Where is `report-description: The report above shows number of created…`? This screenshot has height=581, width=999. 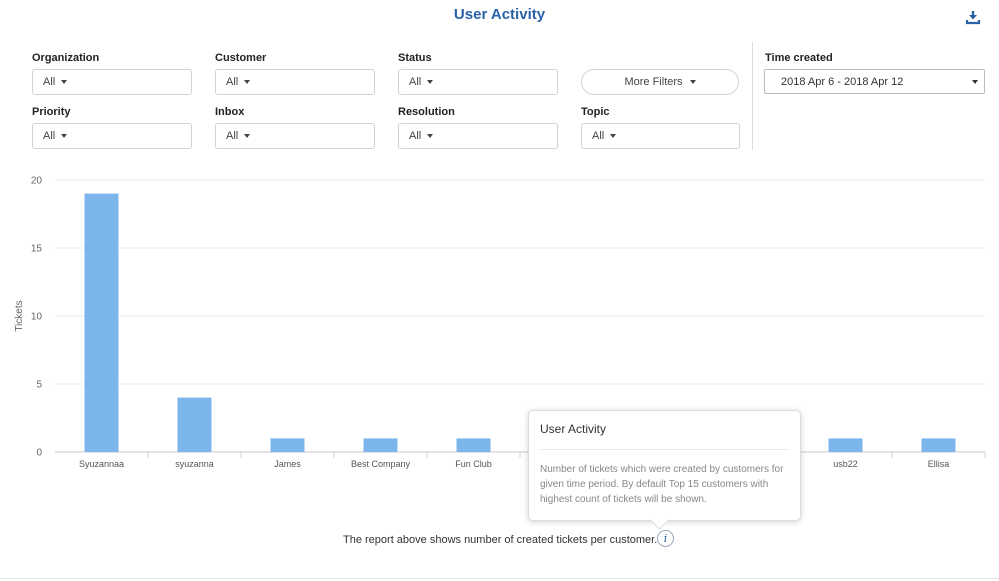
report-description: The report above shows number of created… is located at coordinates (500, 540).